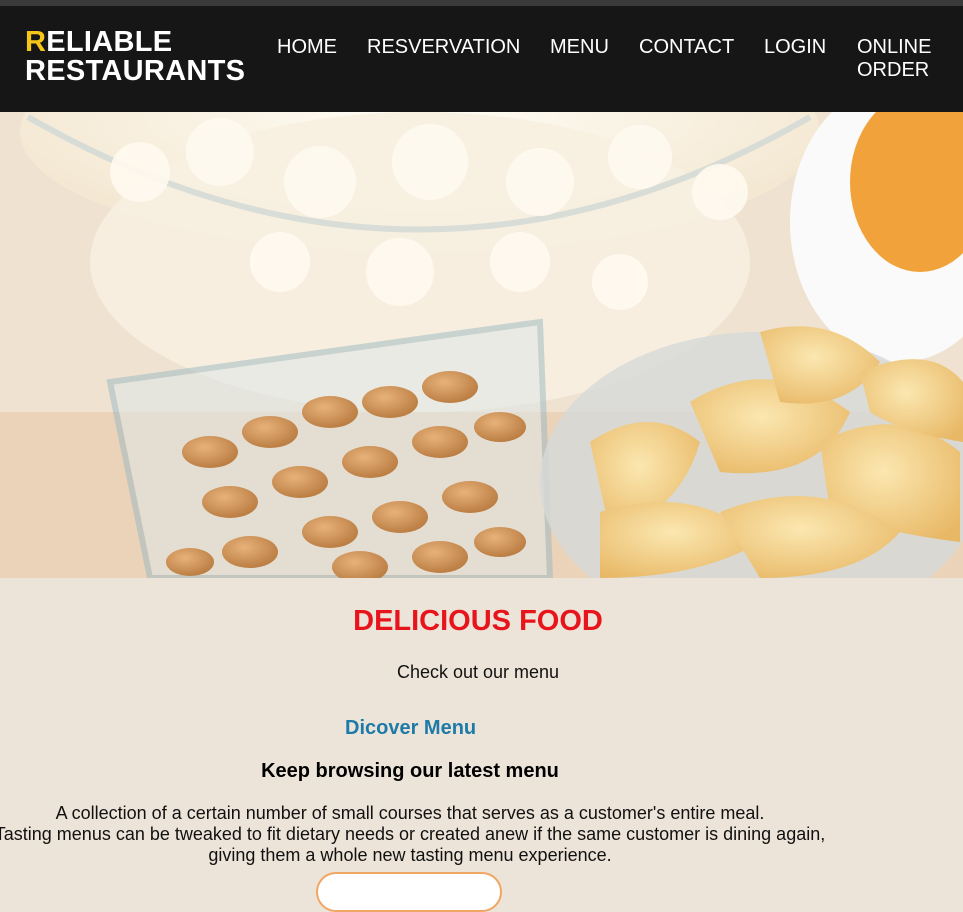 The image size is (963, 912). Describe the element at coordinates (478, 672) in the screenshot. I see `section-subheading: Check out our menu` at that location.